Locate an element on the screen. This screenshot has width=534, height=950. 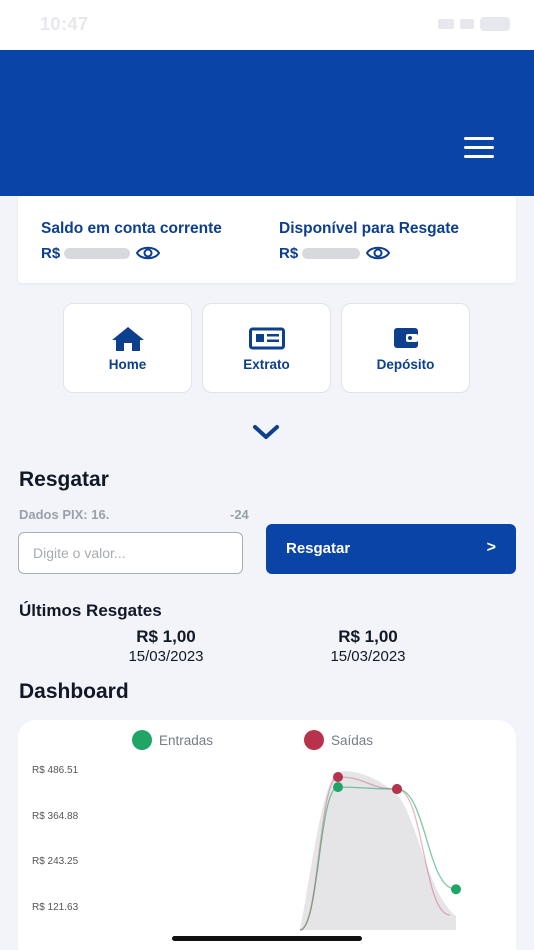
amount-input is located at coordinates (130, 553).